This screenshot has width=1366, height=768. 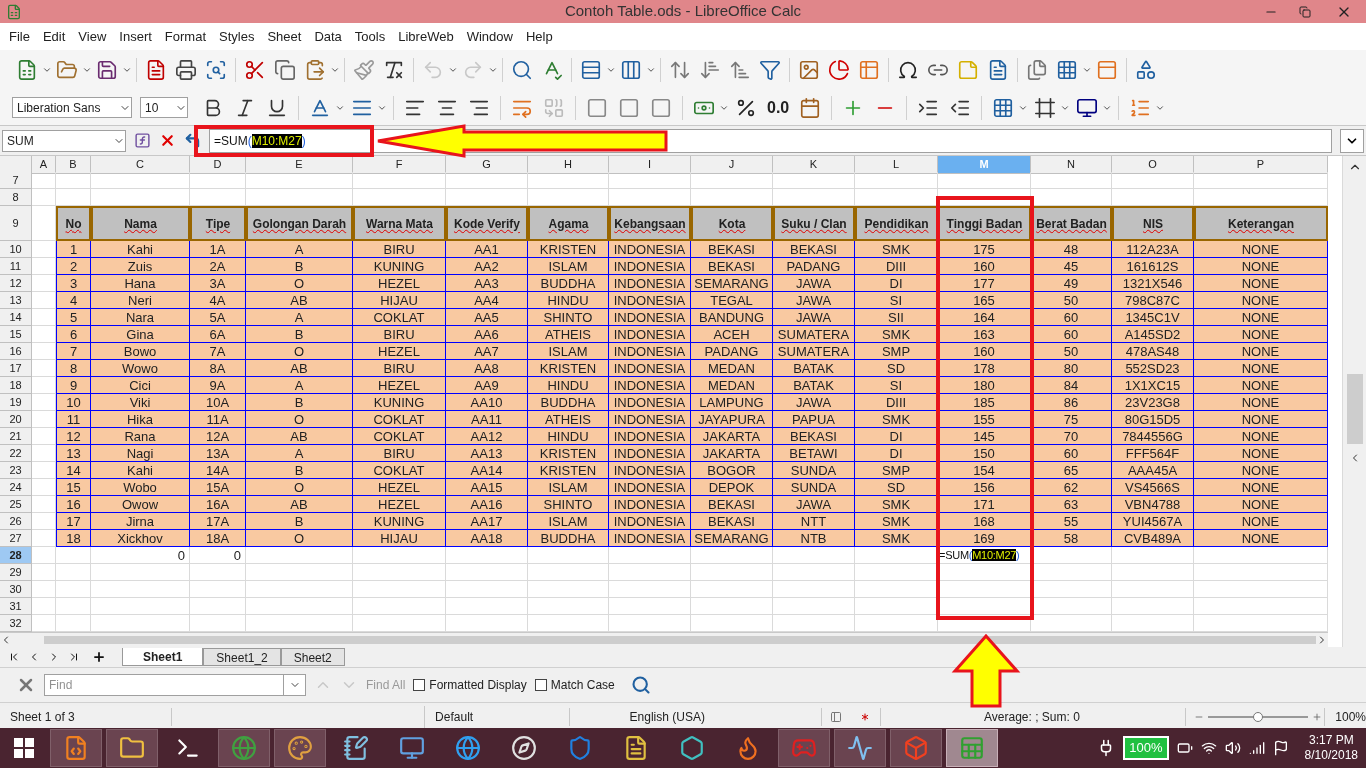 What do you see at coordinates (167, 140) in the screenshot?
I see `cancel-icon` at bounding box center [167, 140].